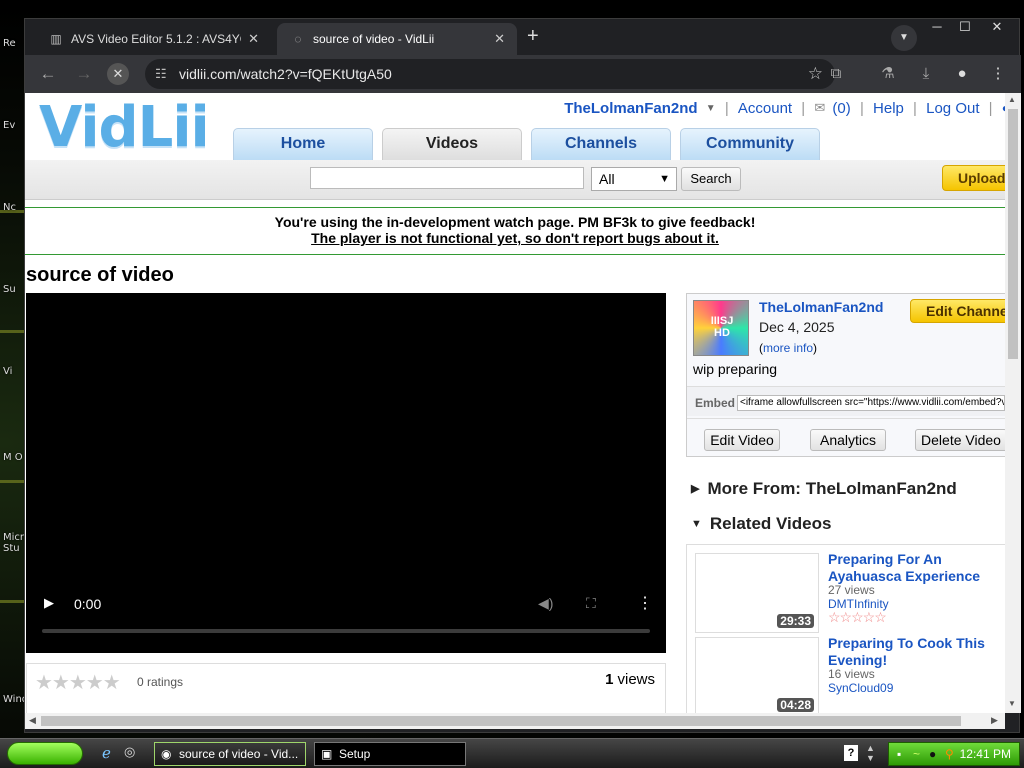  What do you see at coordinates (84, 74) in the screenshot?
I see `forward-arrow-icon: →` at bounding box center [84, 74].